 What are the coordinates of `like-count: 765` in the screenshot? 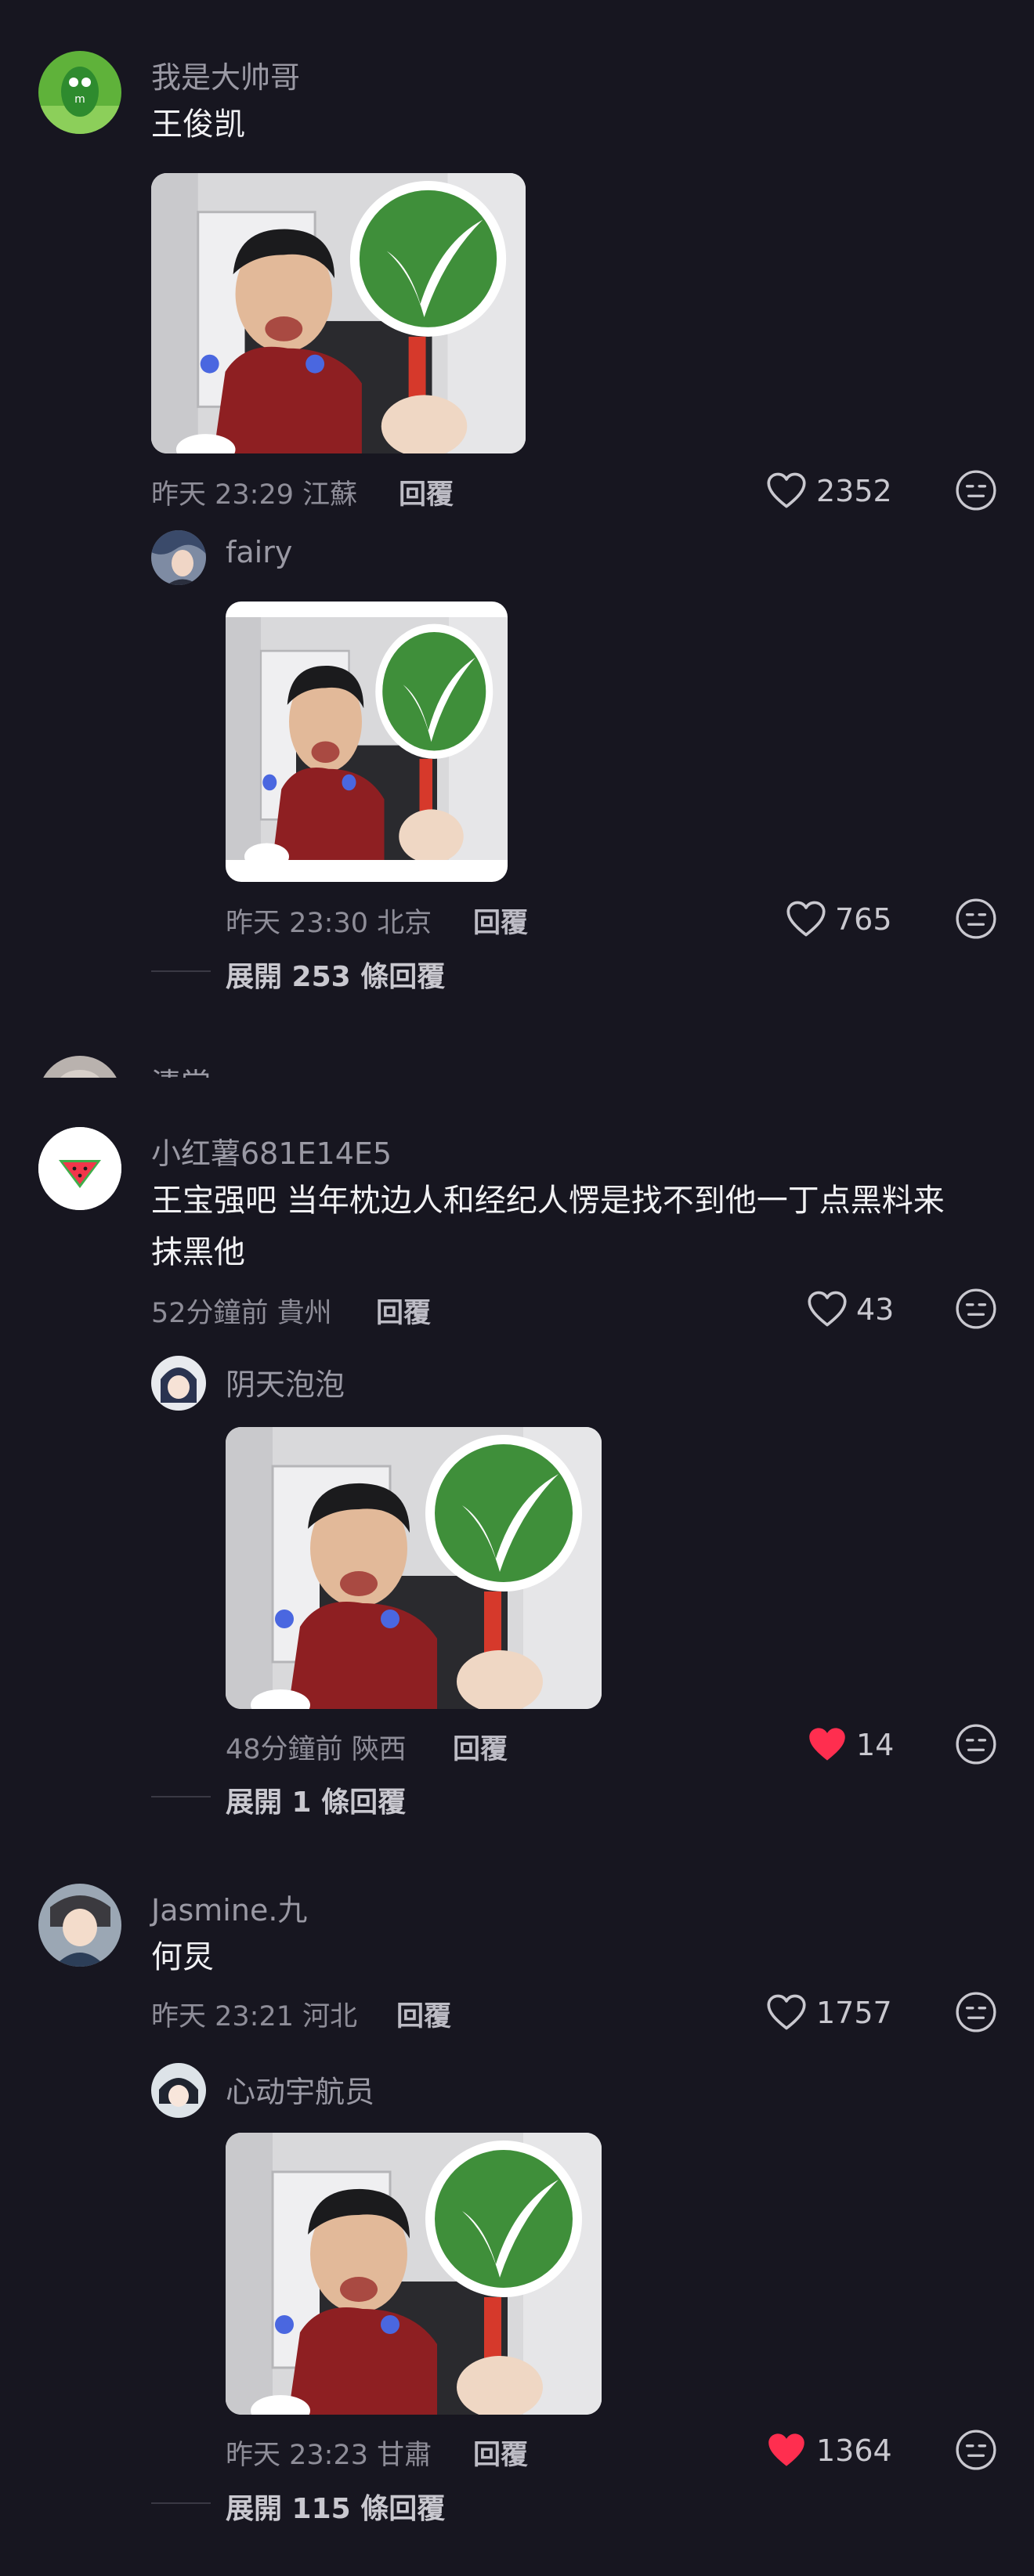 It's located at (863, 919).